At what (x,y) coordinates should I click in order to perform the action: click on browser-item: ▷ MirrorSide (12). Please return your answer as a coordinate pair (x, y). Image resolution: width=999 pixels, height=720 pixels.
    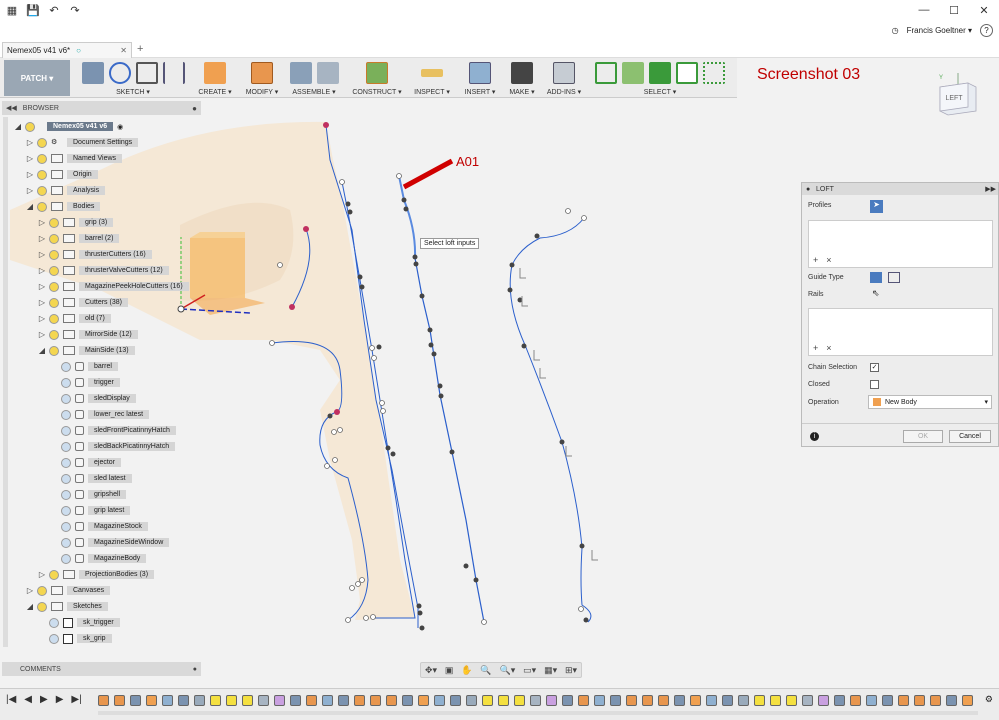
    Looking at the image, I should click on (87, 334).